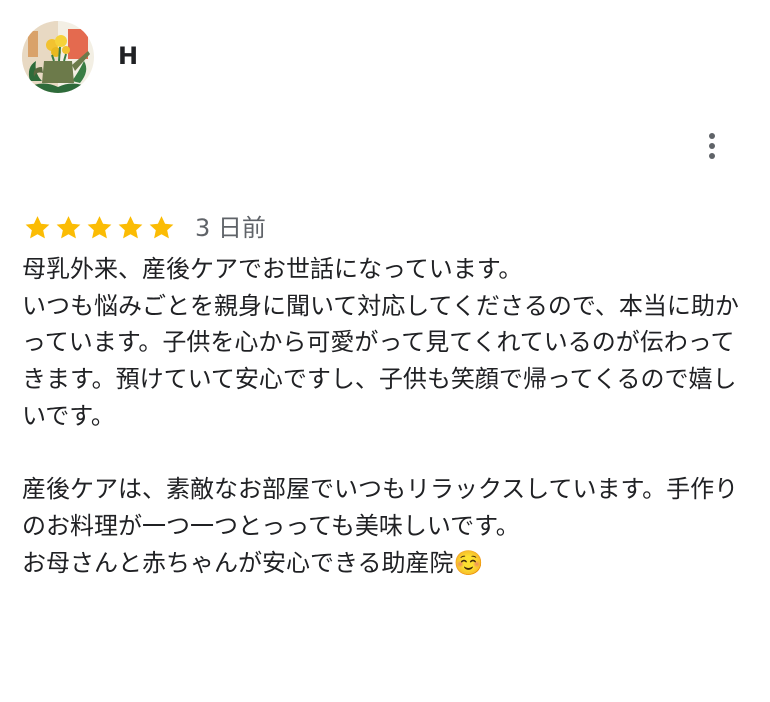  I want to click on author-avatar, so click(58, 57).